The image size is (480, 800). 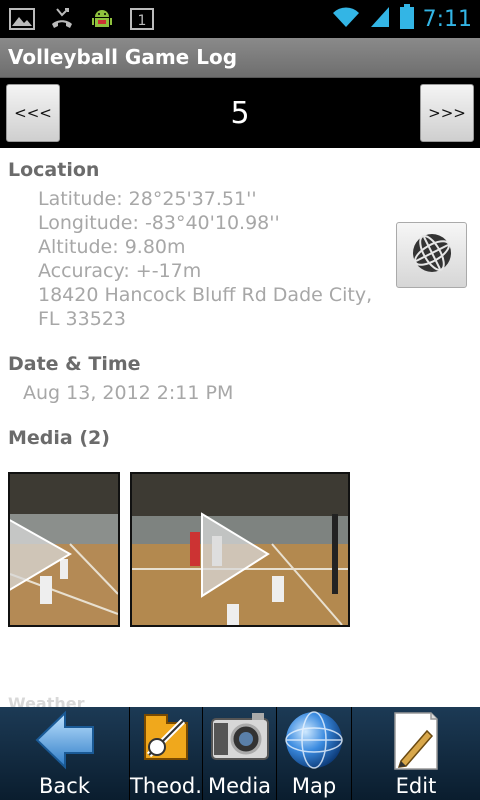 What do you see at coordinates (159, 223) in the screenshot?
I see `longitude-text: Longitude: -83°40'10.98''` at bounding box center [159, 223].